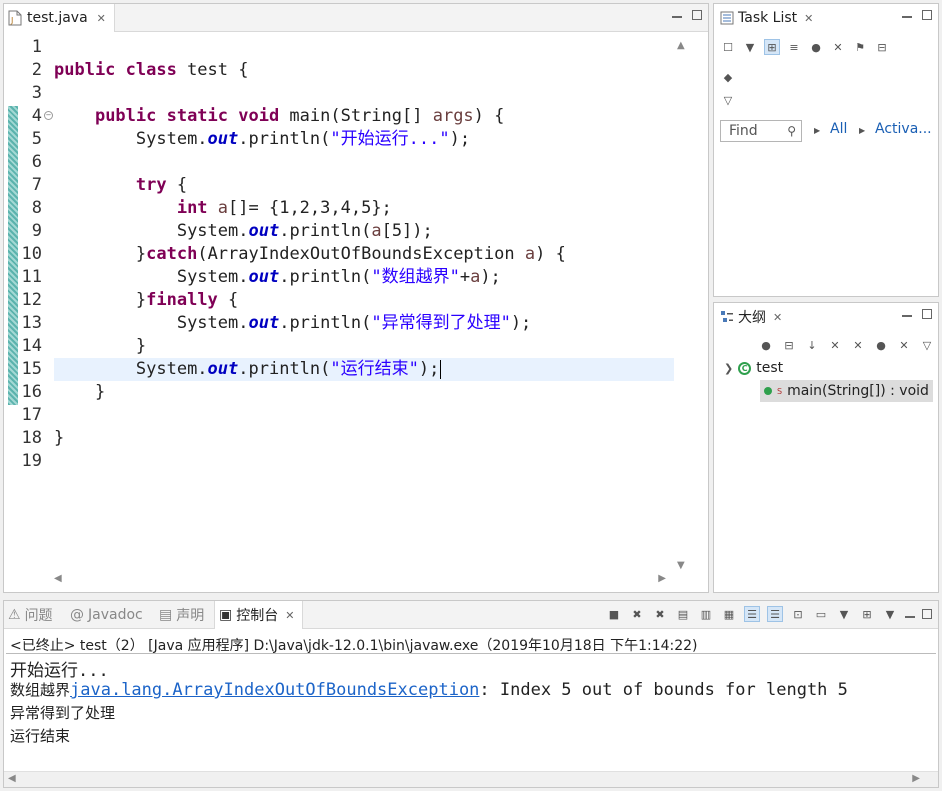 This screenshot has height=791, width=942. I want to click on new-task-icon: ☐, so click(728, 47).